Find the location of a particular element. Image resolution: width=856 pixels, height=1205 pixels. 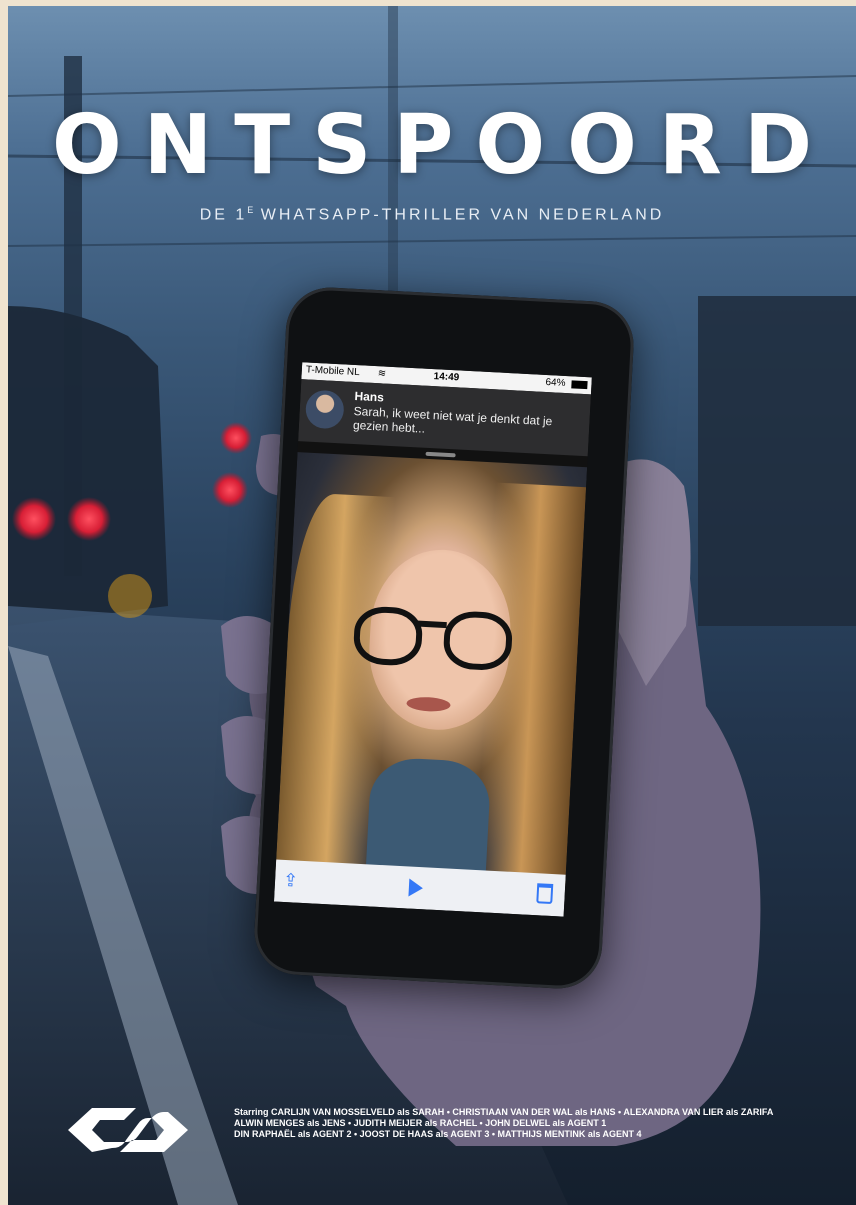

play-icon is located at coordinates (416, 888).